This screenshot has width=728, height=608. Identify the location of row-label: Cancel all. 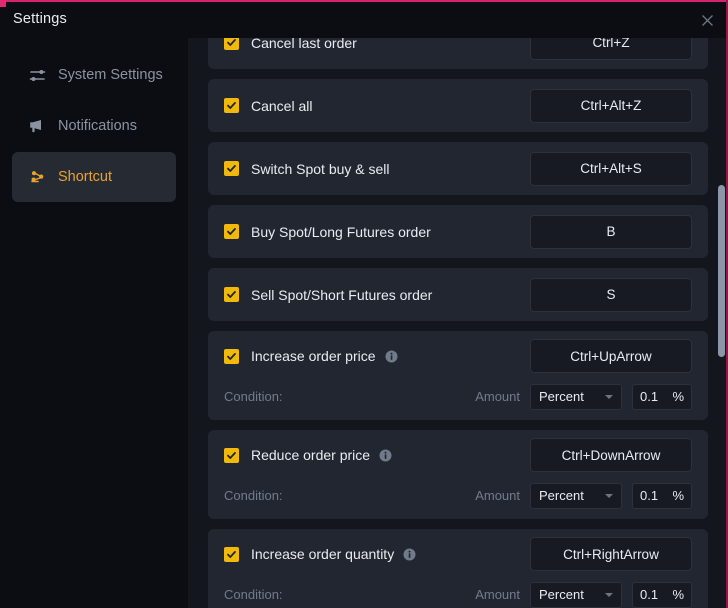
(282, 105).